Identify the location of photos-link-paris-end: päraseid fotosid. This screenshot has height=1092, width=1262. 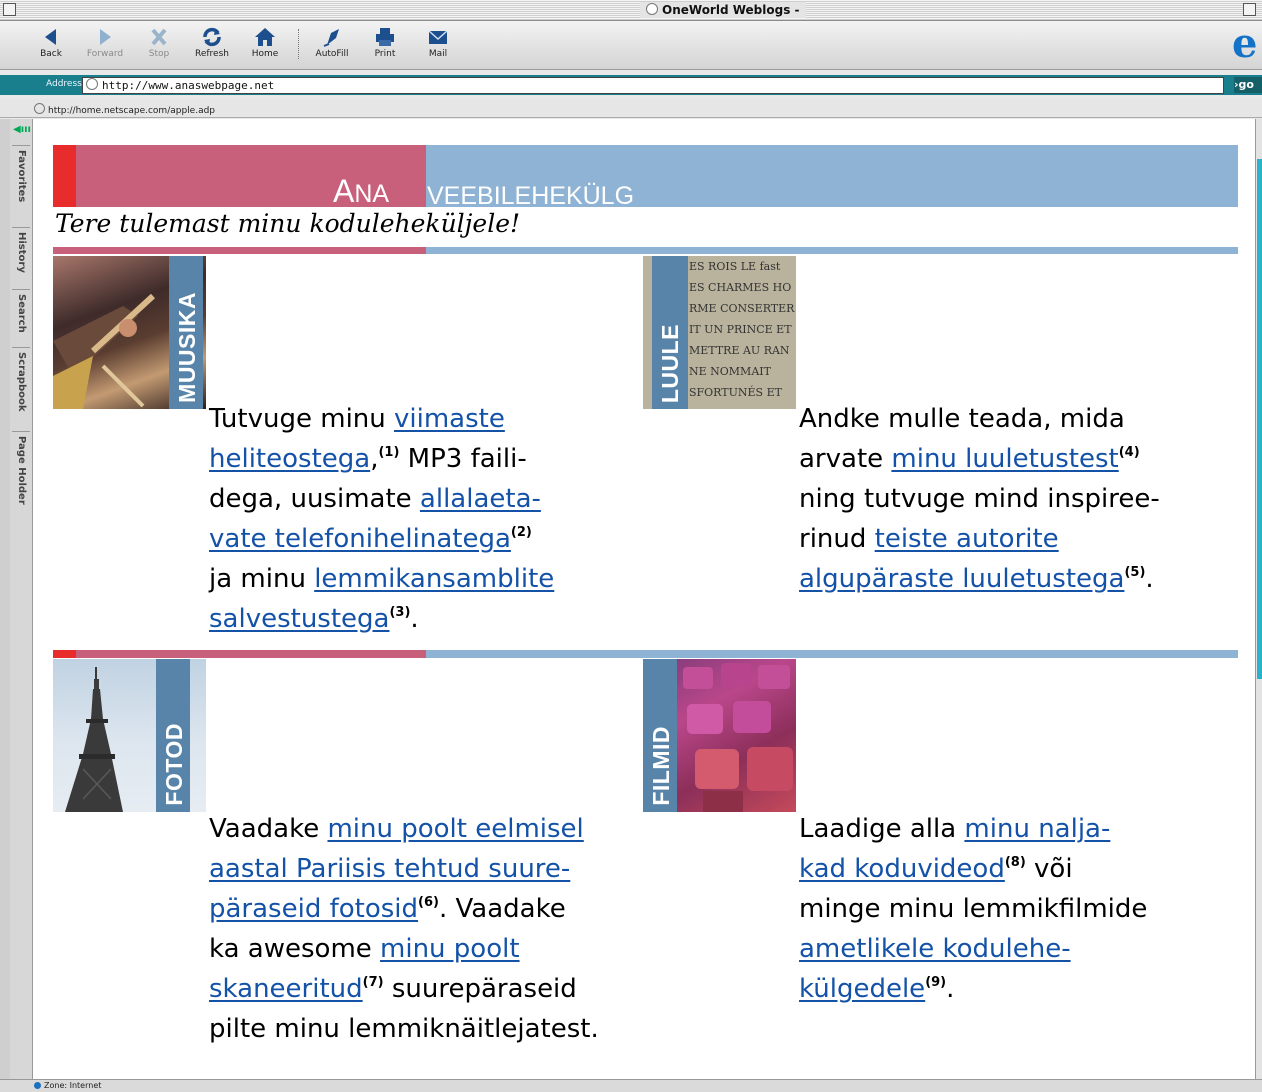
(313, 909).